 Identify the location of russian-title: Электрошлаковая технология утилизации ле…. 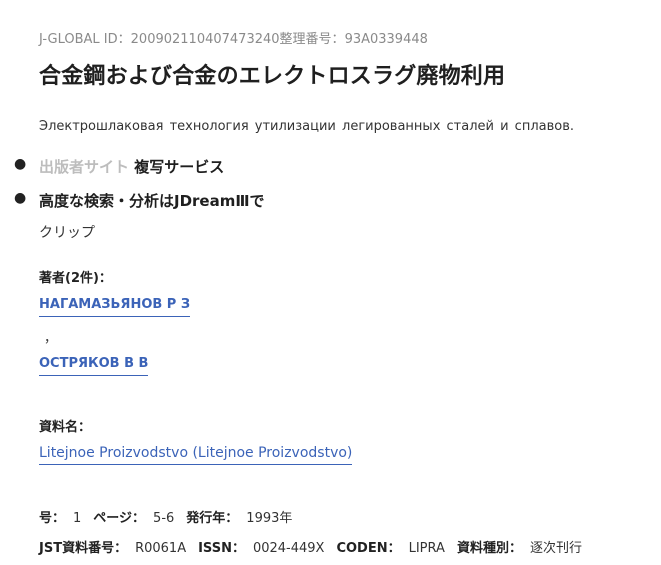
(307, 126).